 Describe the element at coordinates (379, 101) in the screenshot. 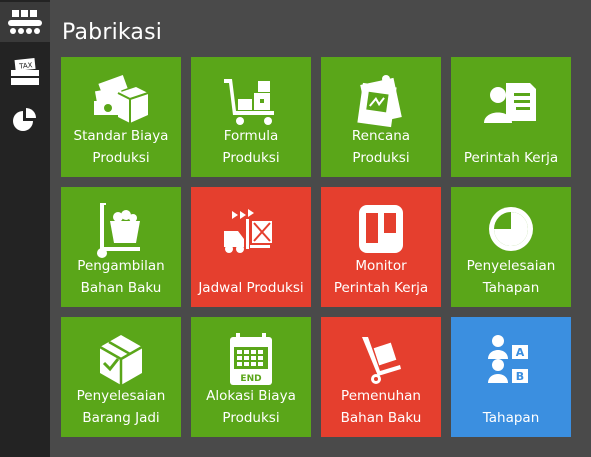

I see `pinned-plan-icon` at that location.